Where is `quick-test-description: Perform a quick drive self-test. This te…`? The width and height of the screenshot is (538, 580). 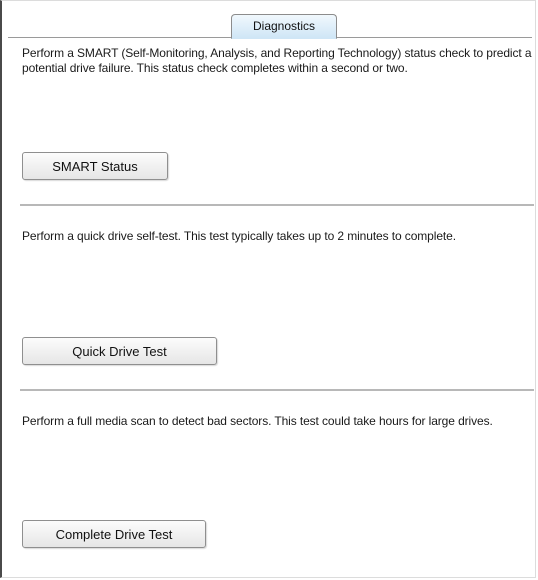
quick-test-description: Perform a quick drive self-test. This te… is located at coordinates (239, 236).